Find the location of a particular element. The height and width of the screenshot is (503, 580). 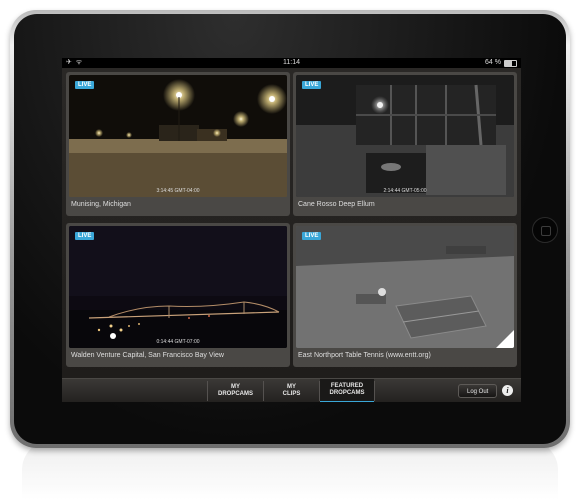

camera-feed-image: LIVE is located at coordinates (405, 287).